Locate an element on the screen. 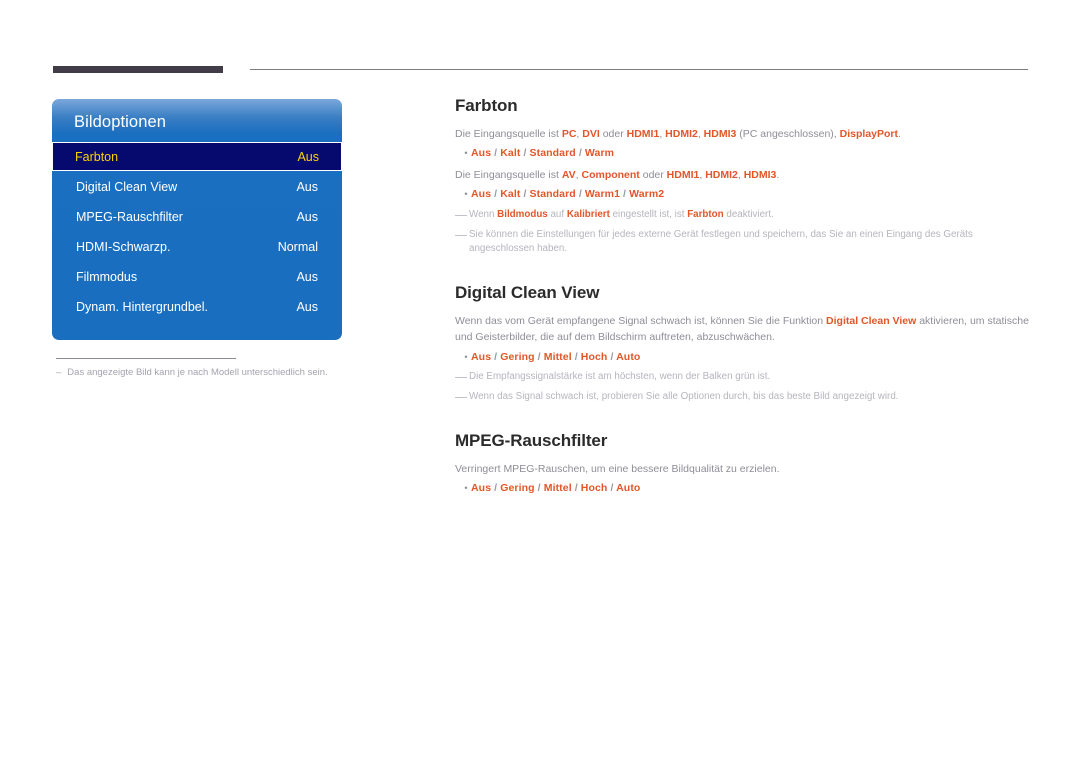 The height and width of the screenshot is (763, 1080). term-kalibriert: Kalibriert is located at coordinates (588, 215).